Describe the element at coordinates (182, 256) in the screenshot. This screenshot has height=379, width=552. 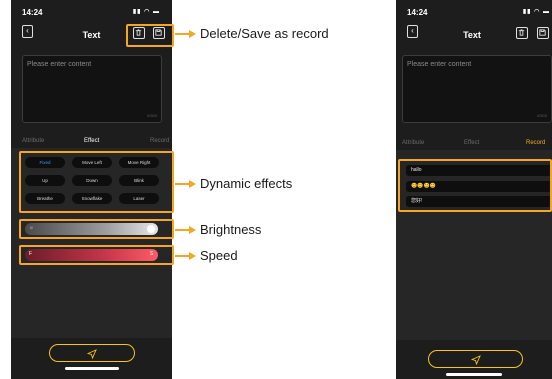
I see `arrow-line-speed` at that location.